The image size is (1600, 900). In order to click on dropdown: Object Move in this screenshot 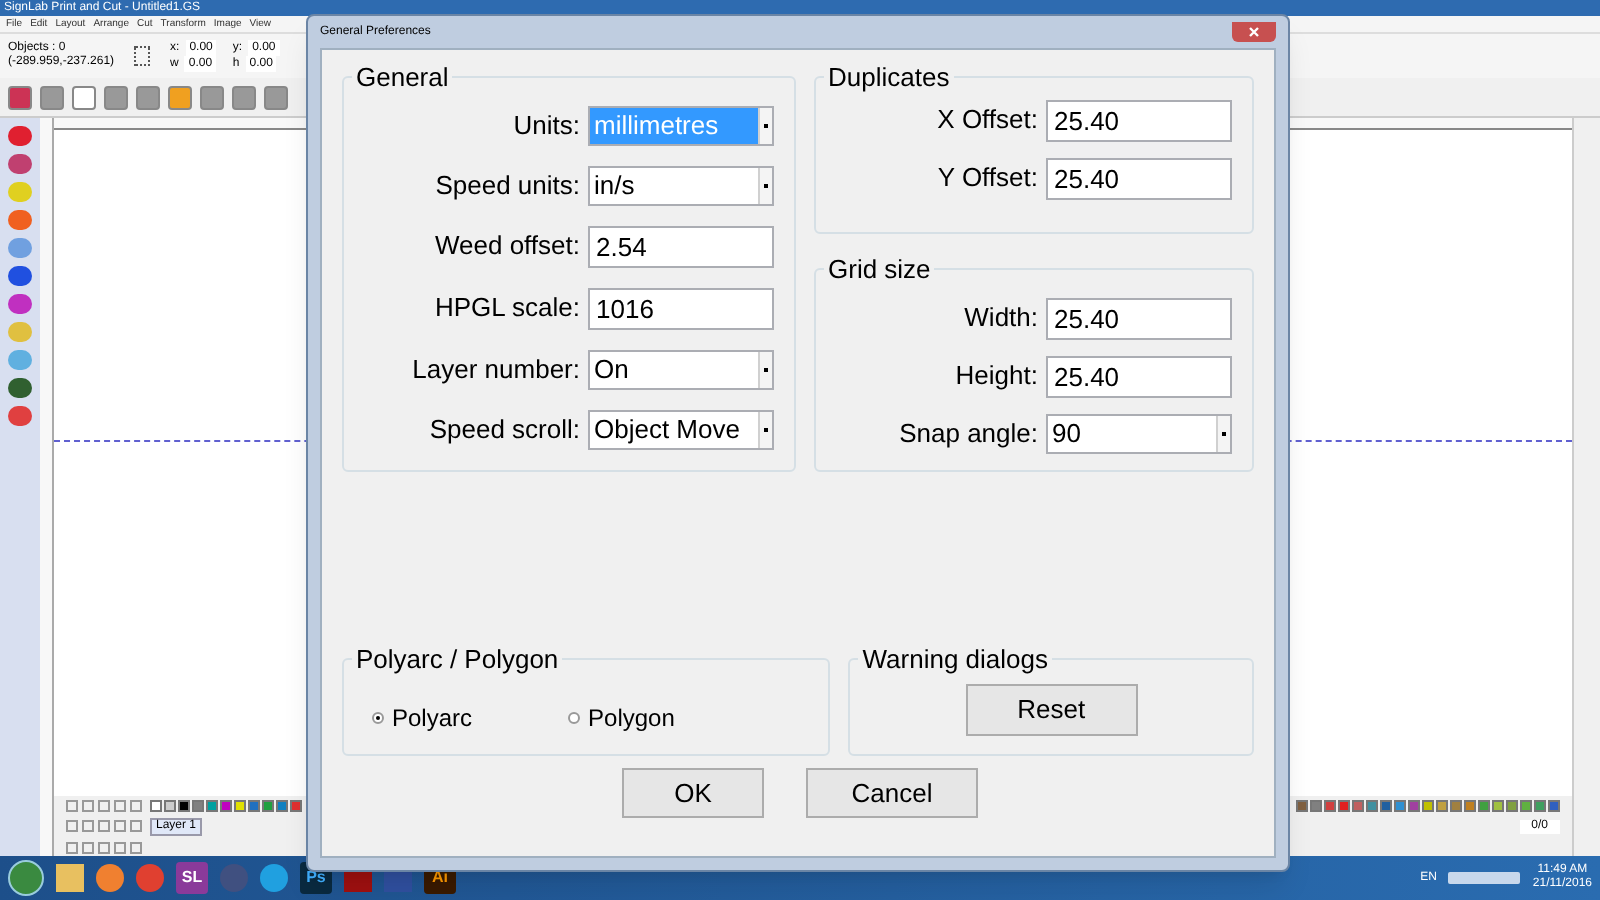, I will do `click(681, 429)`.